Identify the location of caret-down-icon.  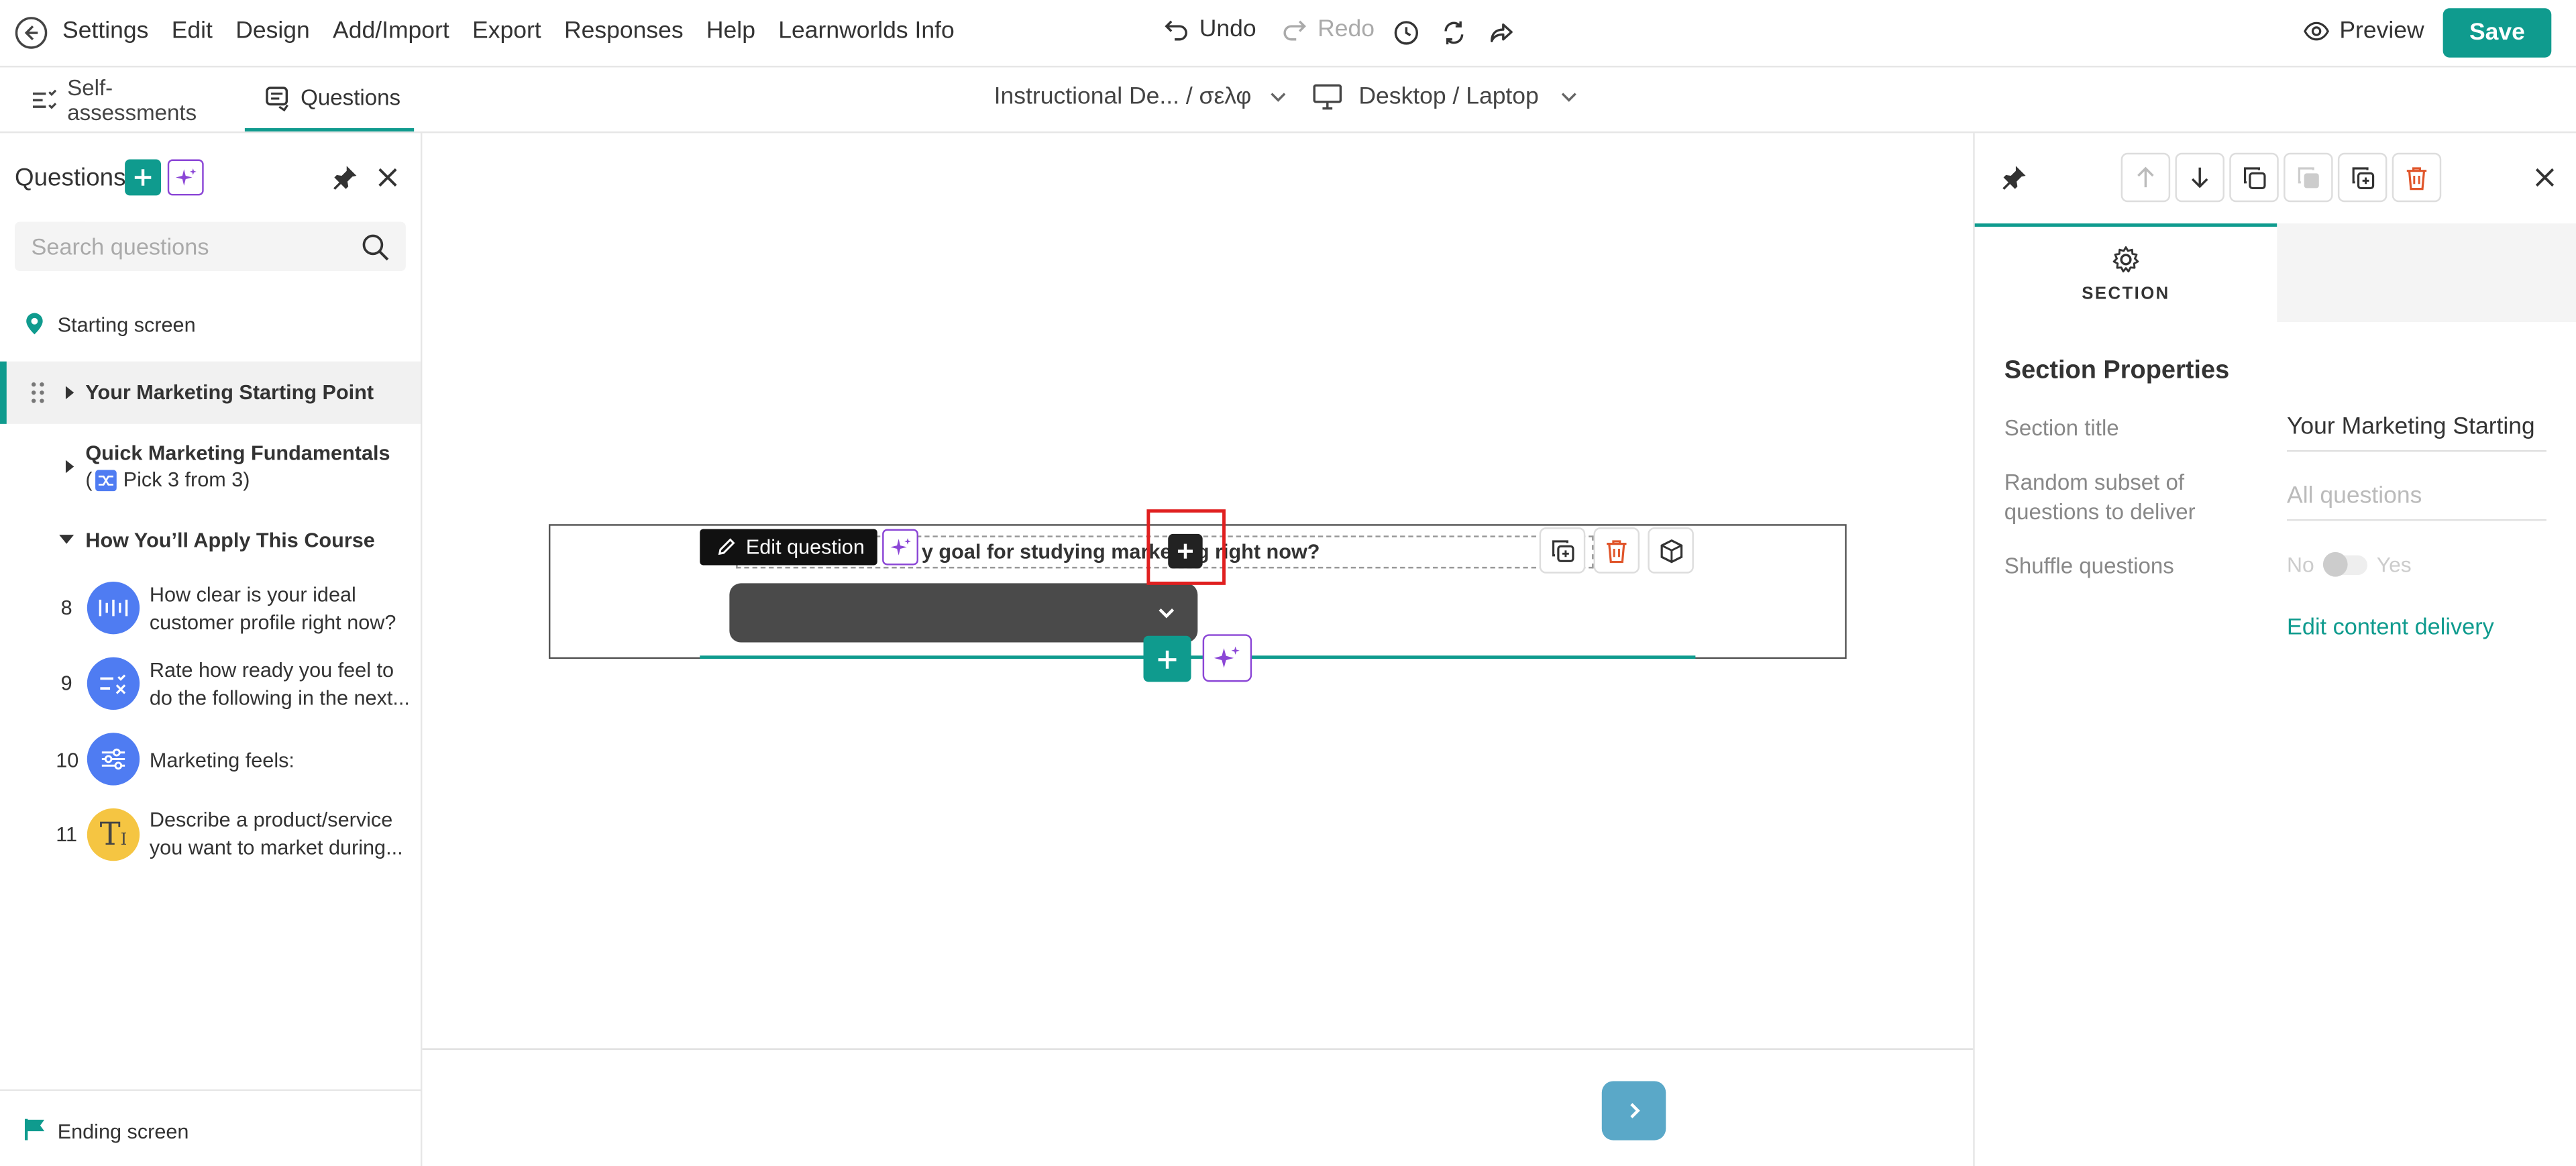
(66, 538).